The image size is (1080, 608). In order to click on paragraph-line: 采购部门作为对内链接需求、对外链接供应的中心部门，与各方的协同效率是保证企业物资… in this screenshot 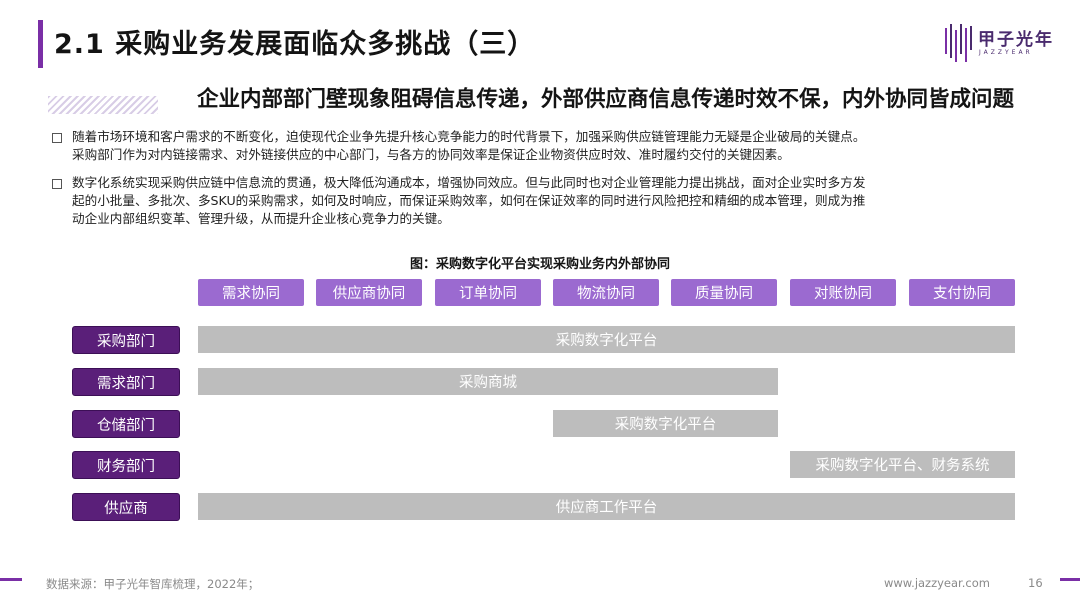, I will do `click(431, 154)`.